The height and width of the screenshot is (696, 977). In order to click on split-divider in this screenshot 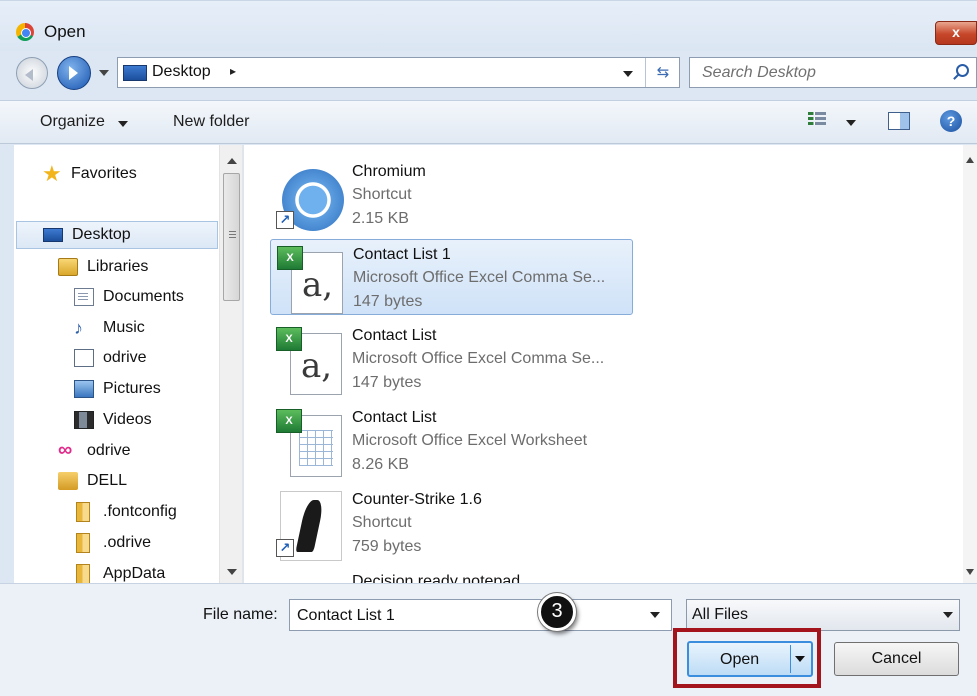, I will do `click(790, 659)`.